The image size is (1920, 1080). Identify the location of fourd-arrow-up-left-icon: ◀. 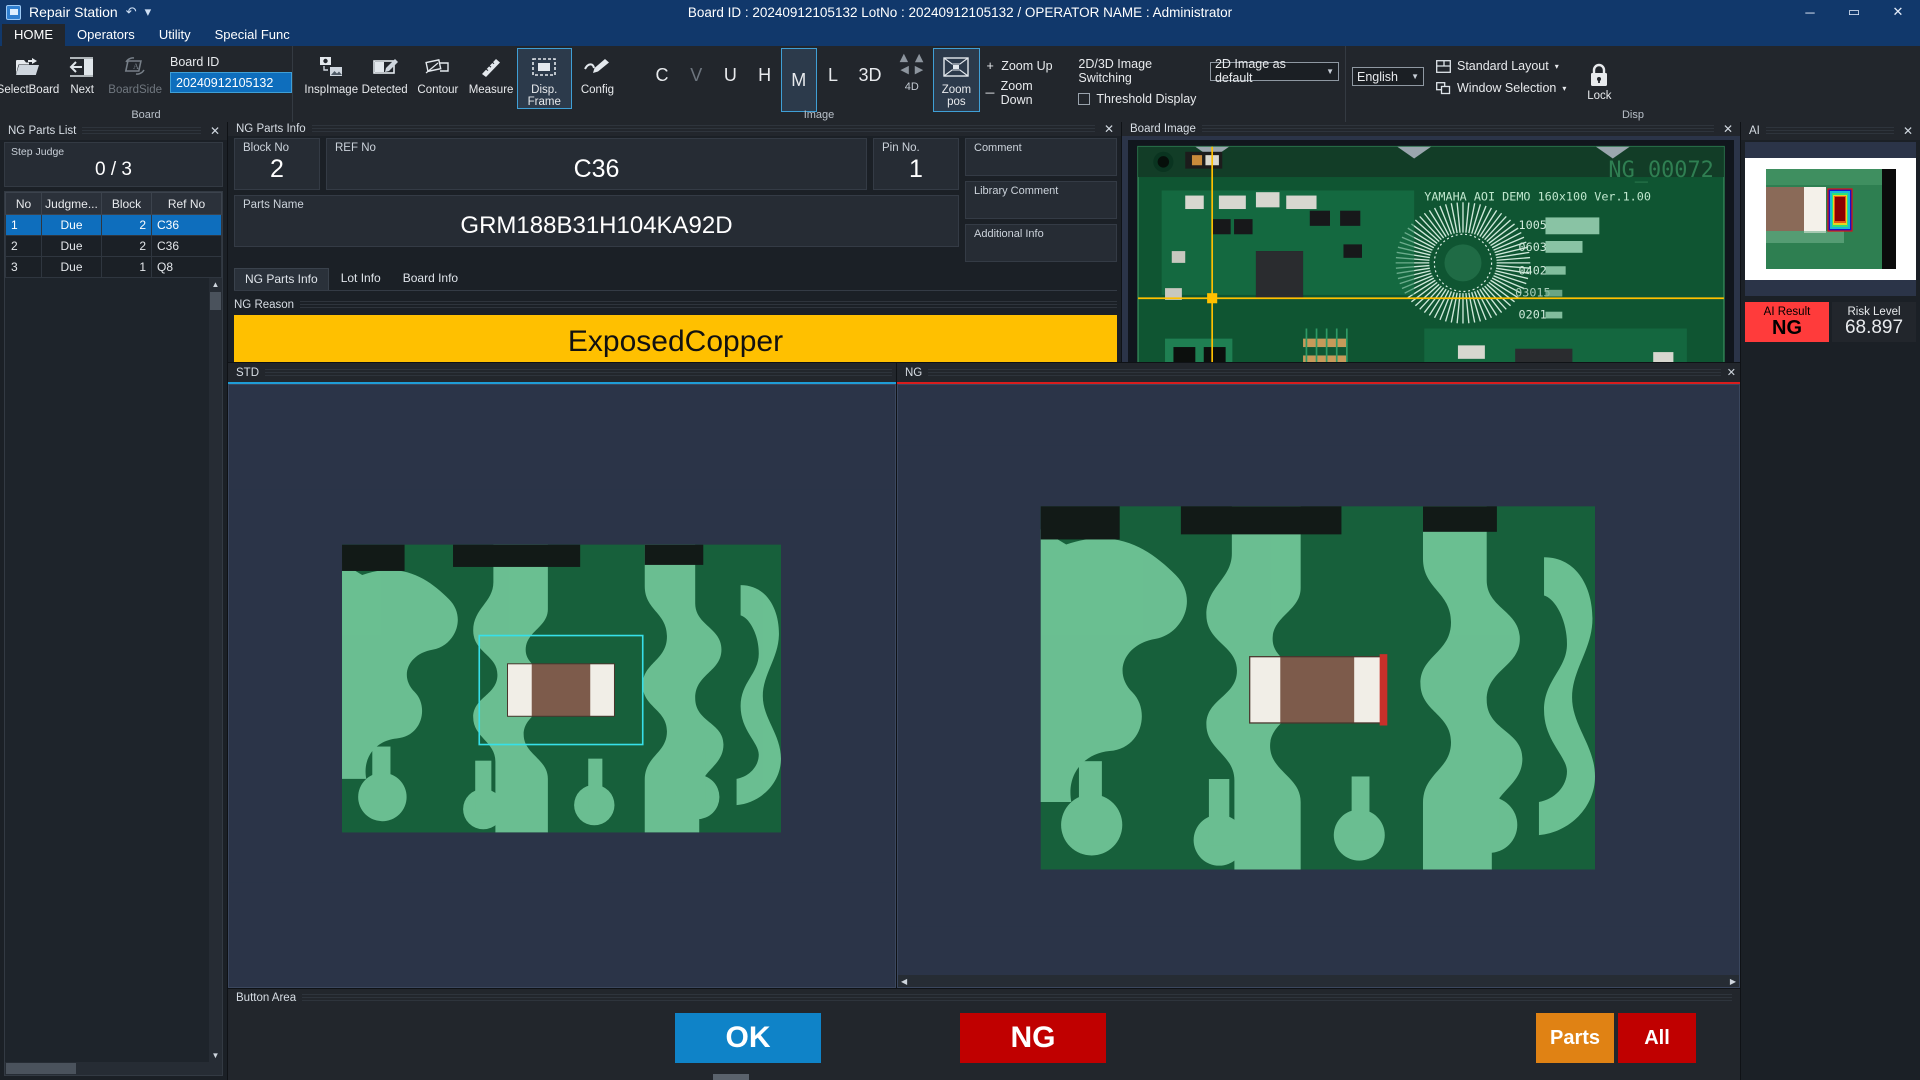
(905, 58).